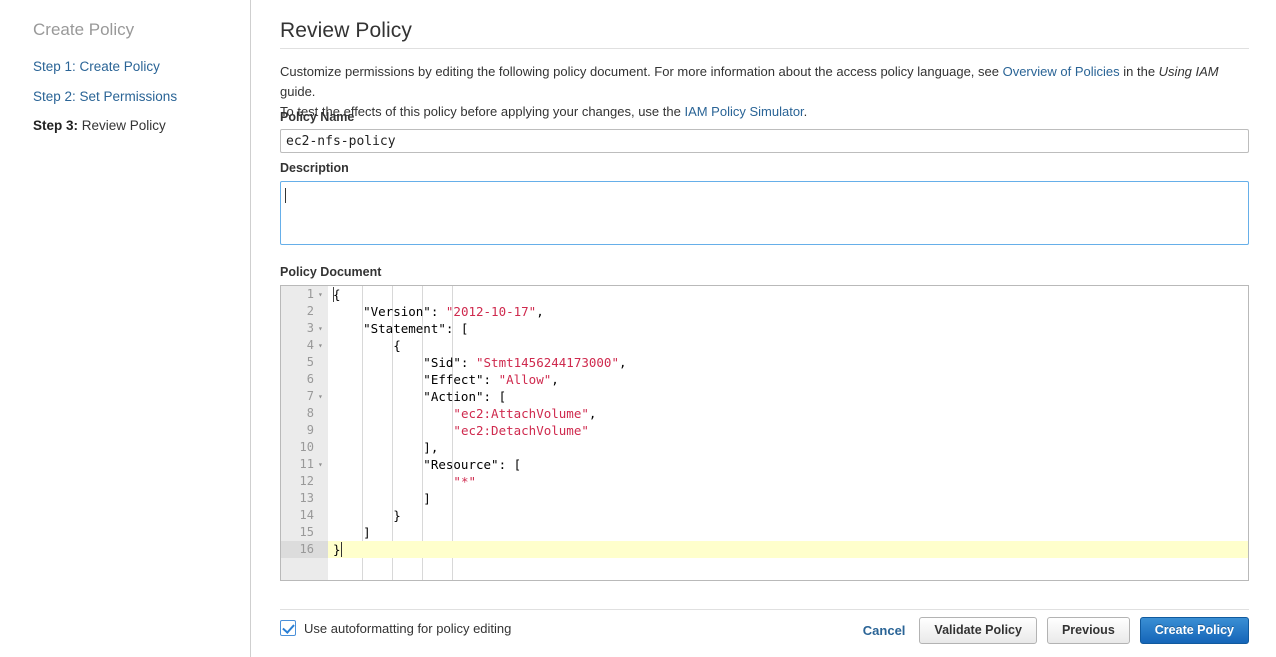  Describe the element at coordinates (304, 549) in the screenshot. I see `editor-line-number: 16` at that location.